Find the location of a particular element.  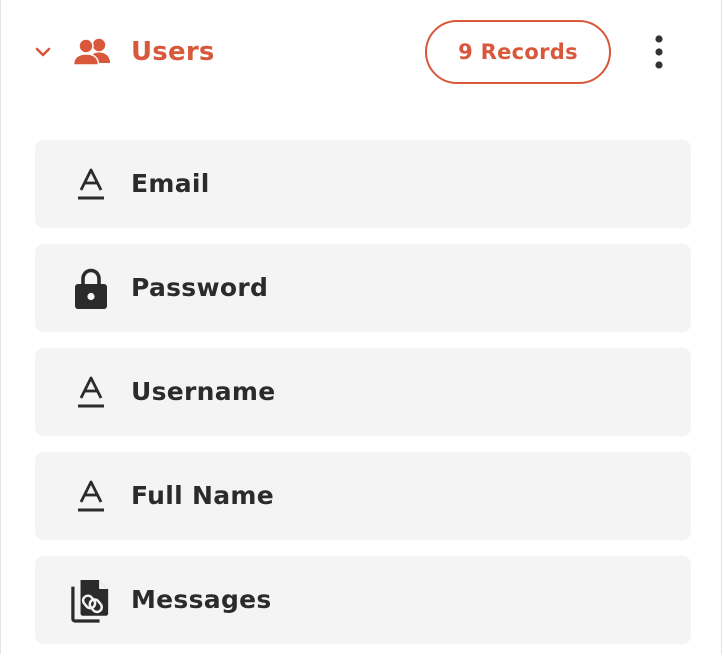

users-icon is located at coordinates (91, 52).